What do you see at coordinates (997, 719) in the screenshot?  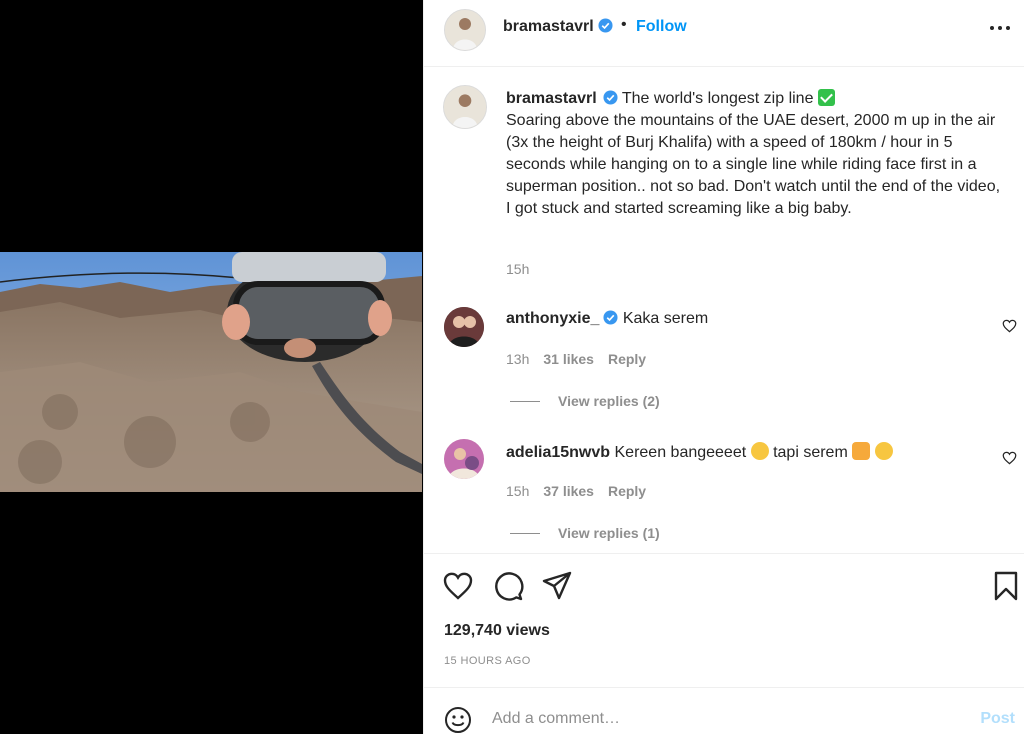 I see `post-comment-button: Post` at bounding box center [997, 719].